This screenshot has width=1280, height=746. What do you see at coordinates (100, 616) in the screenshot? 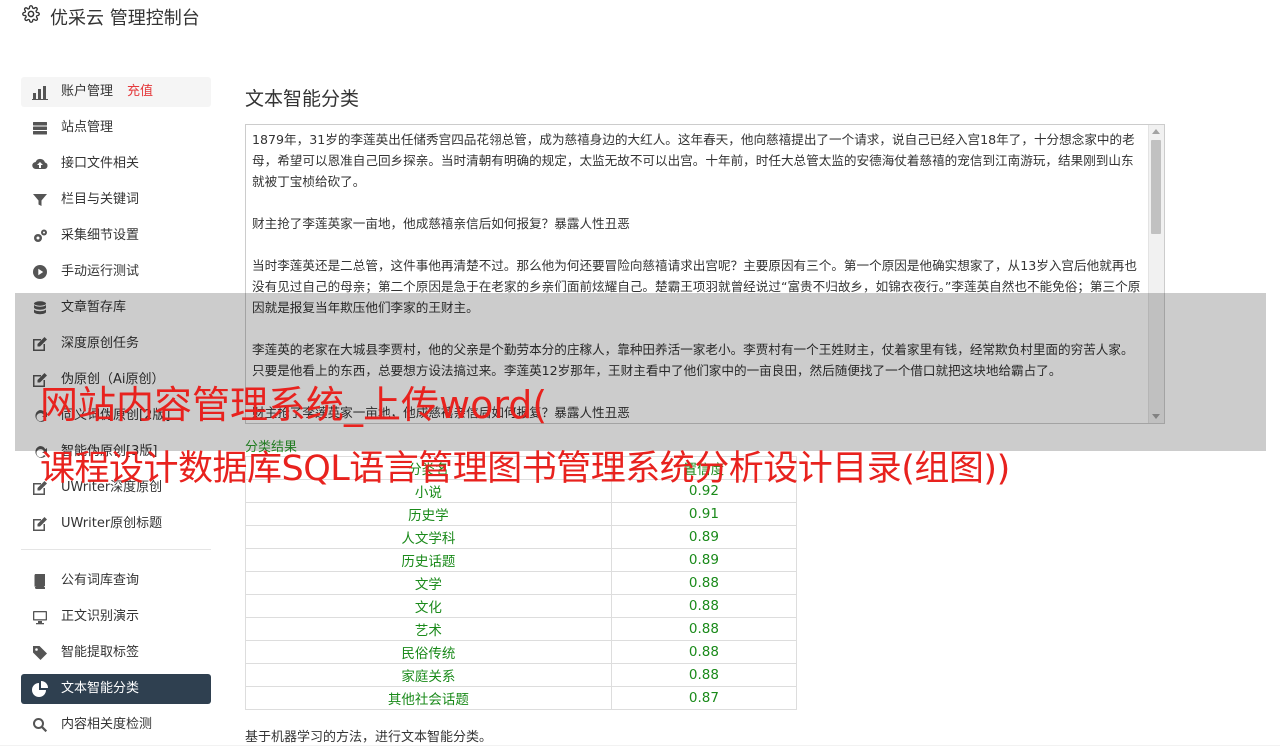
I see `sidebar-item-label: 正文识别演示` at bounding box center [100, 616].